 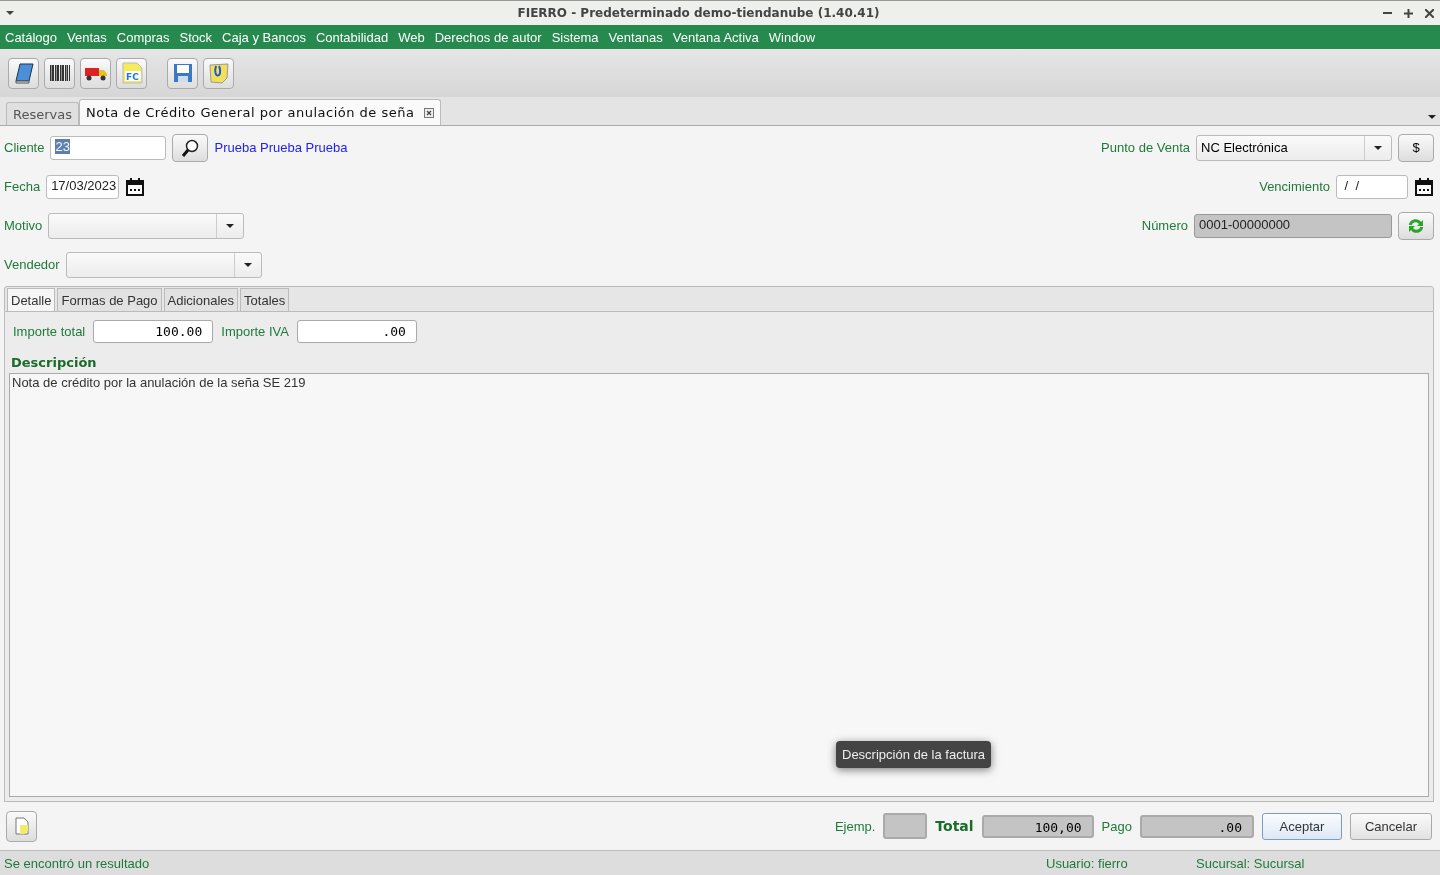 I want to click on date-field: 17/03/2023, so click(x=83, y=186).